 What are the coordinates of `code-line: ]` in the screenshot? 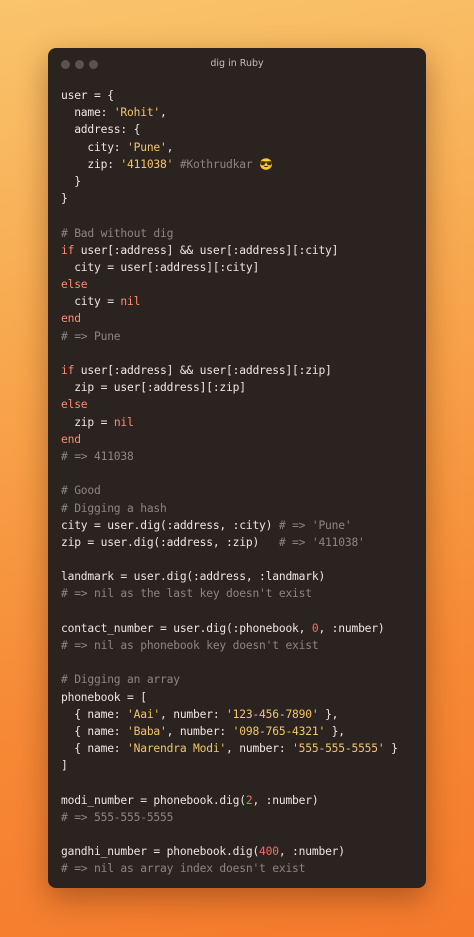 It's located at (240, 765).